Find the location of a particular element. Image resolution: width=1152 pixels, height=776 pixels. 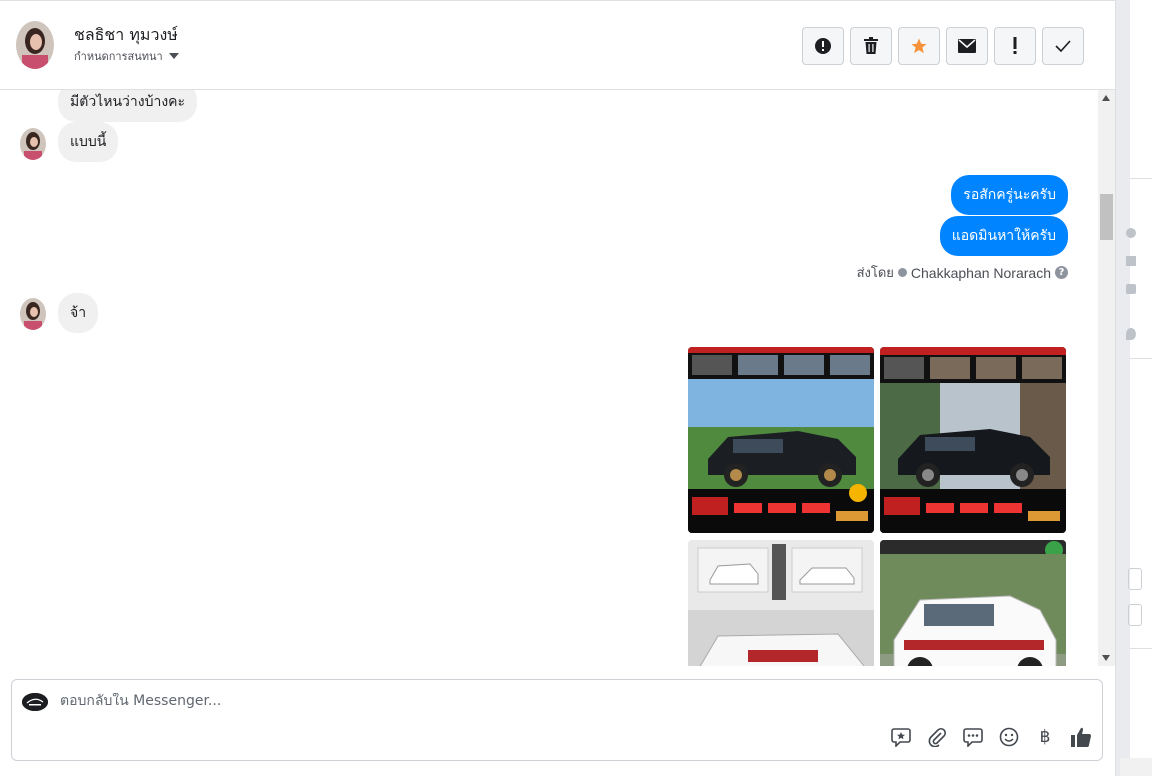

caret-down-icon is located at coordinates (173, 56).